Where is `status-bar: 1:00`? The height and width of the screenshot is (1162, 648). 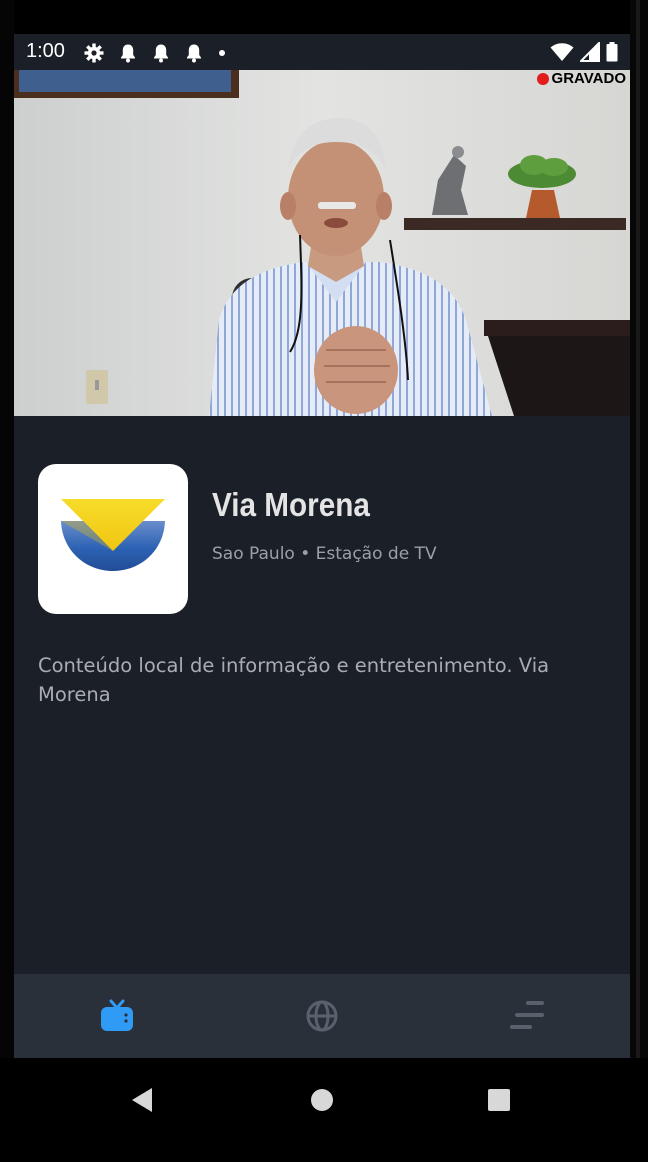
status-bar: 1:00 is located at coordinates (322, 52).